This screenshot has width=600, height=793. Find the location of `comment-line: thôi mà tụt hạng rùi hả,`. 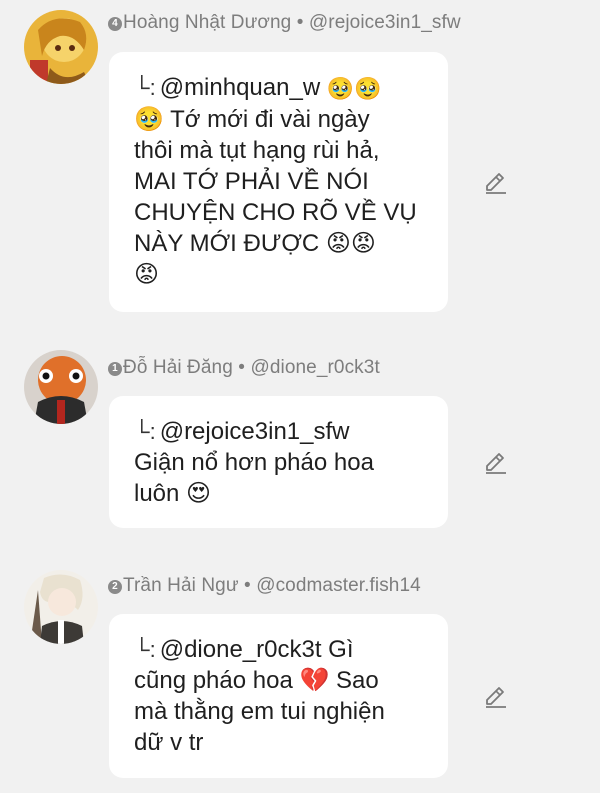

comment-line: thôi mà tụt hạng rùi hả, is located at coordinates (257, 150).